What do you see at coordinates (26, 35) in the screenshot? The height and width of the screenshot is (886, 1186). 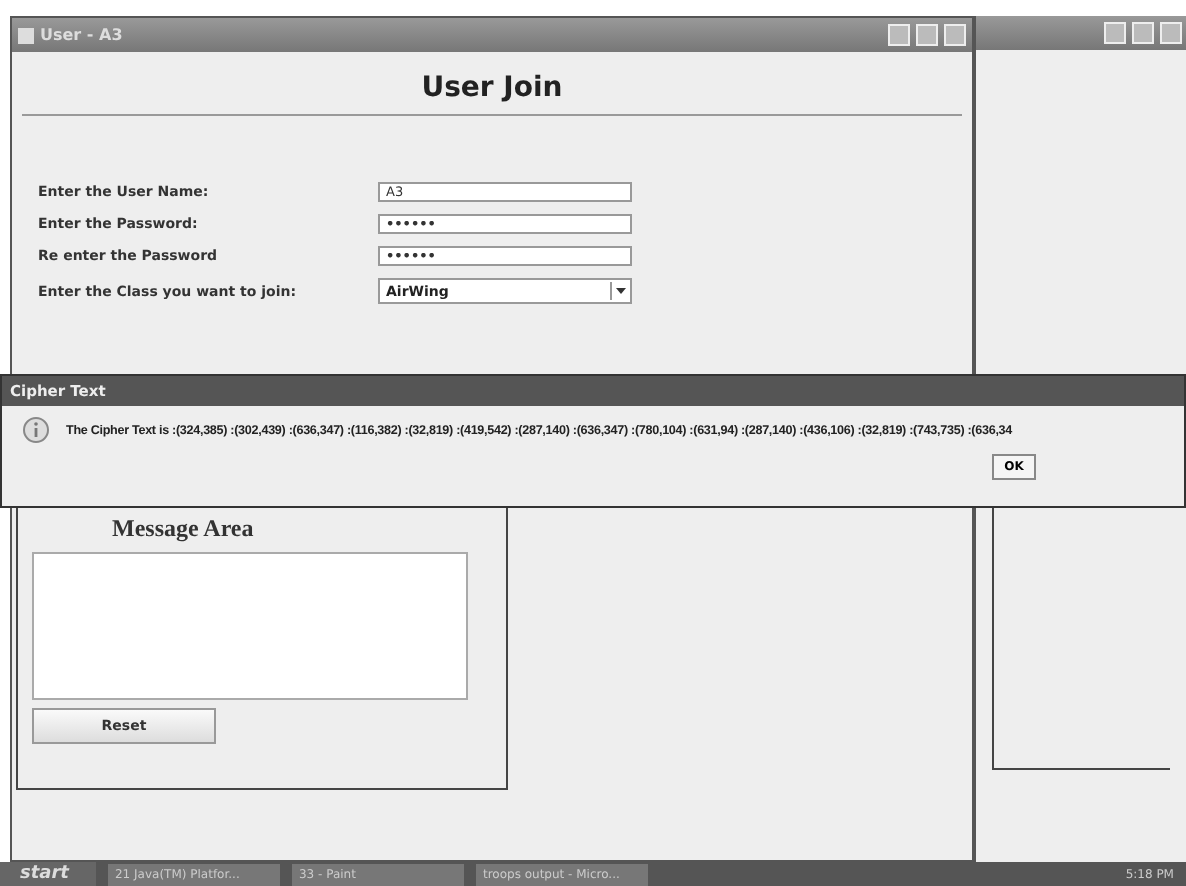 I see `app-icon` at bounding box center [26, 35].